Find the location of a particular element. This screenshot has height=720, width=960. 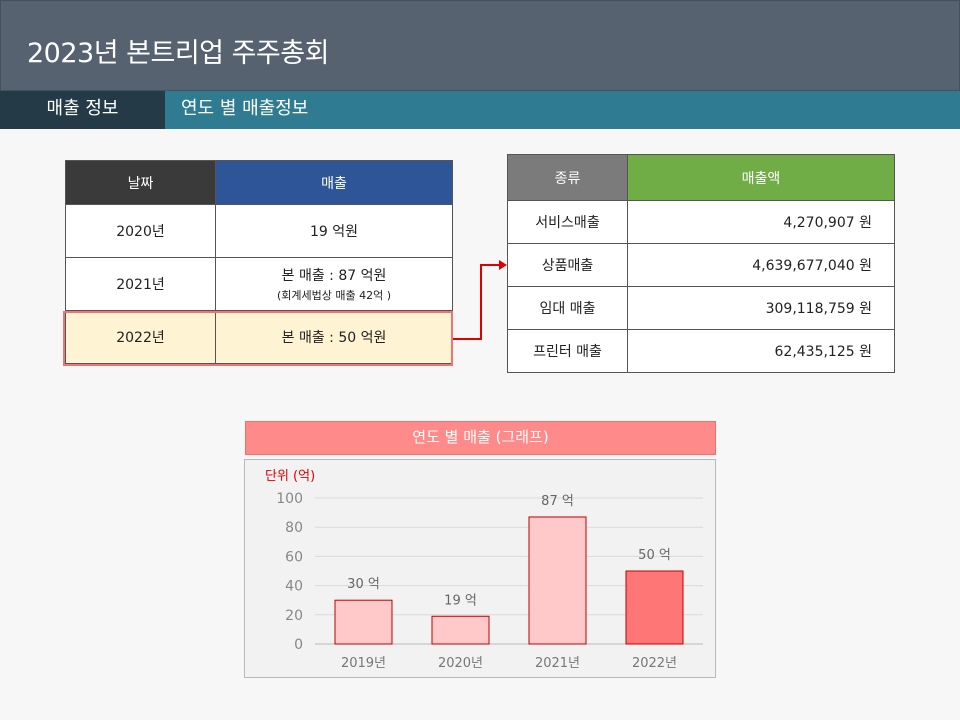

x-tick-label: 2022년 is located at coordinates (654, 663).